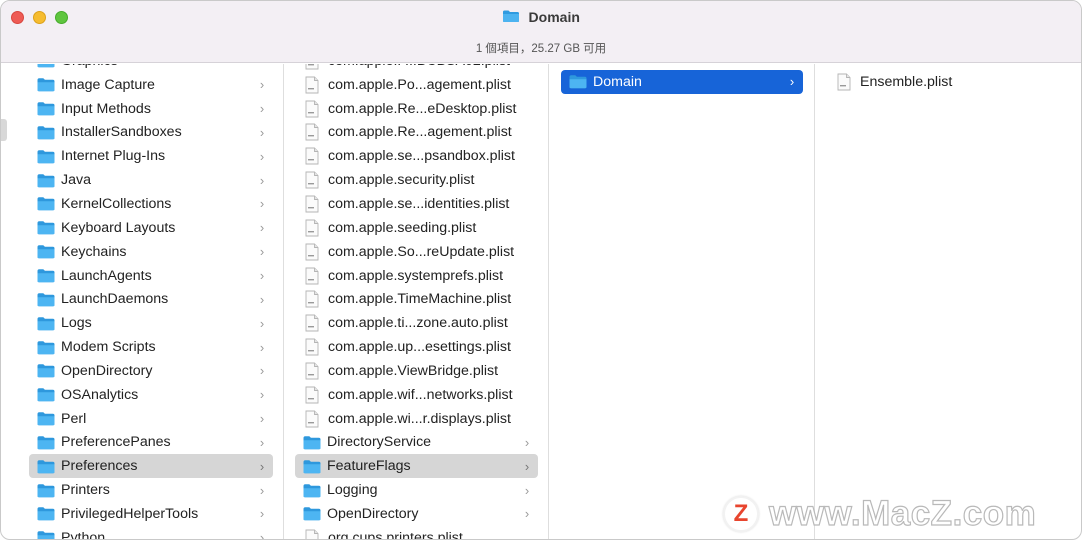 The width and height of the screenshot is (1082, 540). What do you see at coordinates (151, 252) in the screenshot?
I see `folder-row-keychains: Keychains ›` at bounding box center [151, 252].